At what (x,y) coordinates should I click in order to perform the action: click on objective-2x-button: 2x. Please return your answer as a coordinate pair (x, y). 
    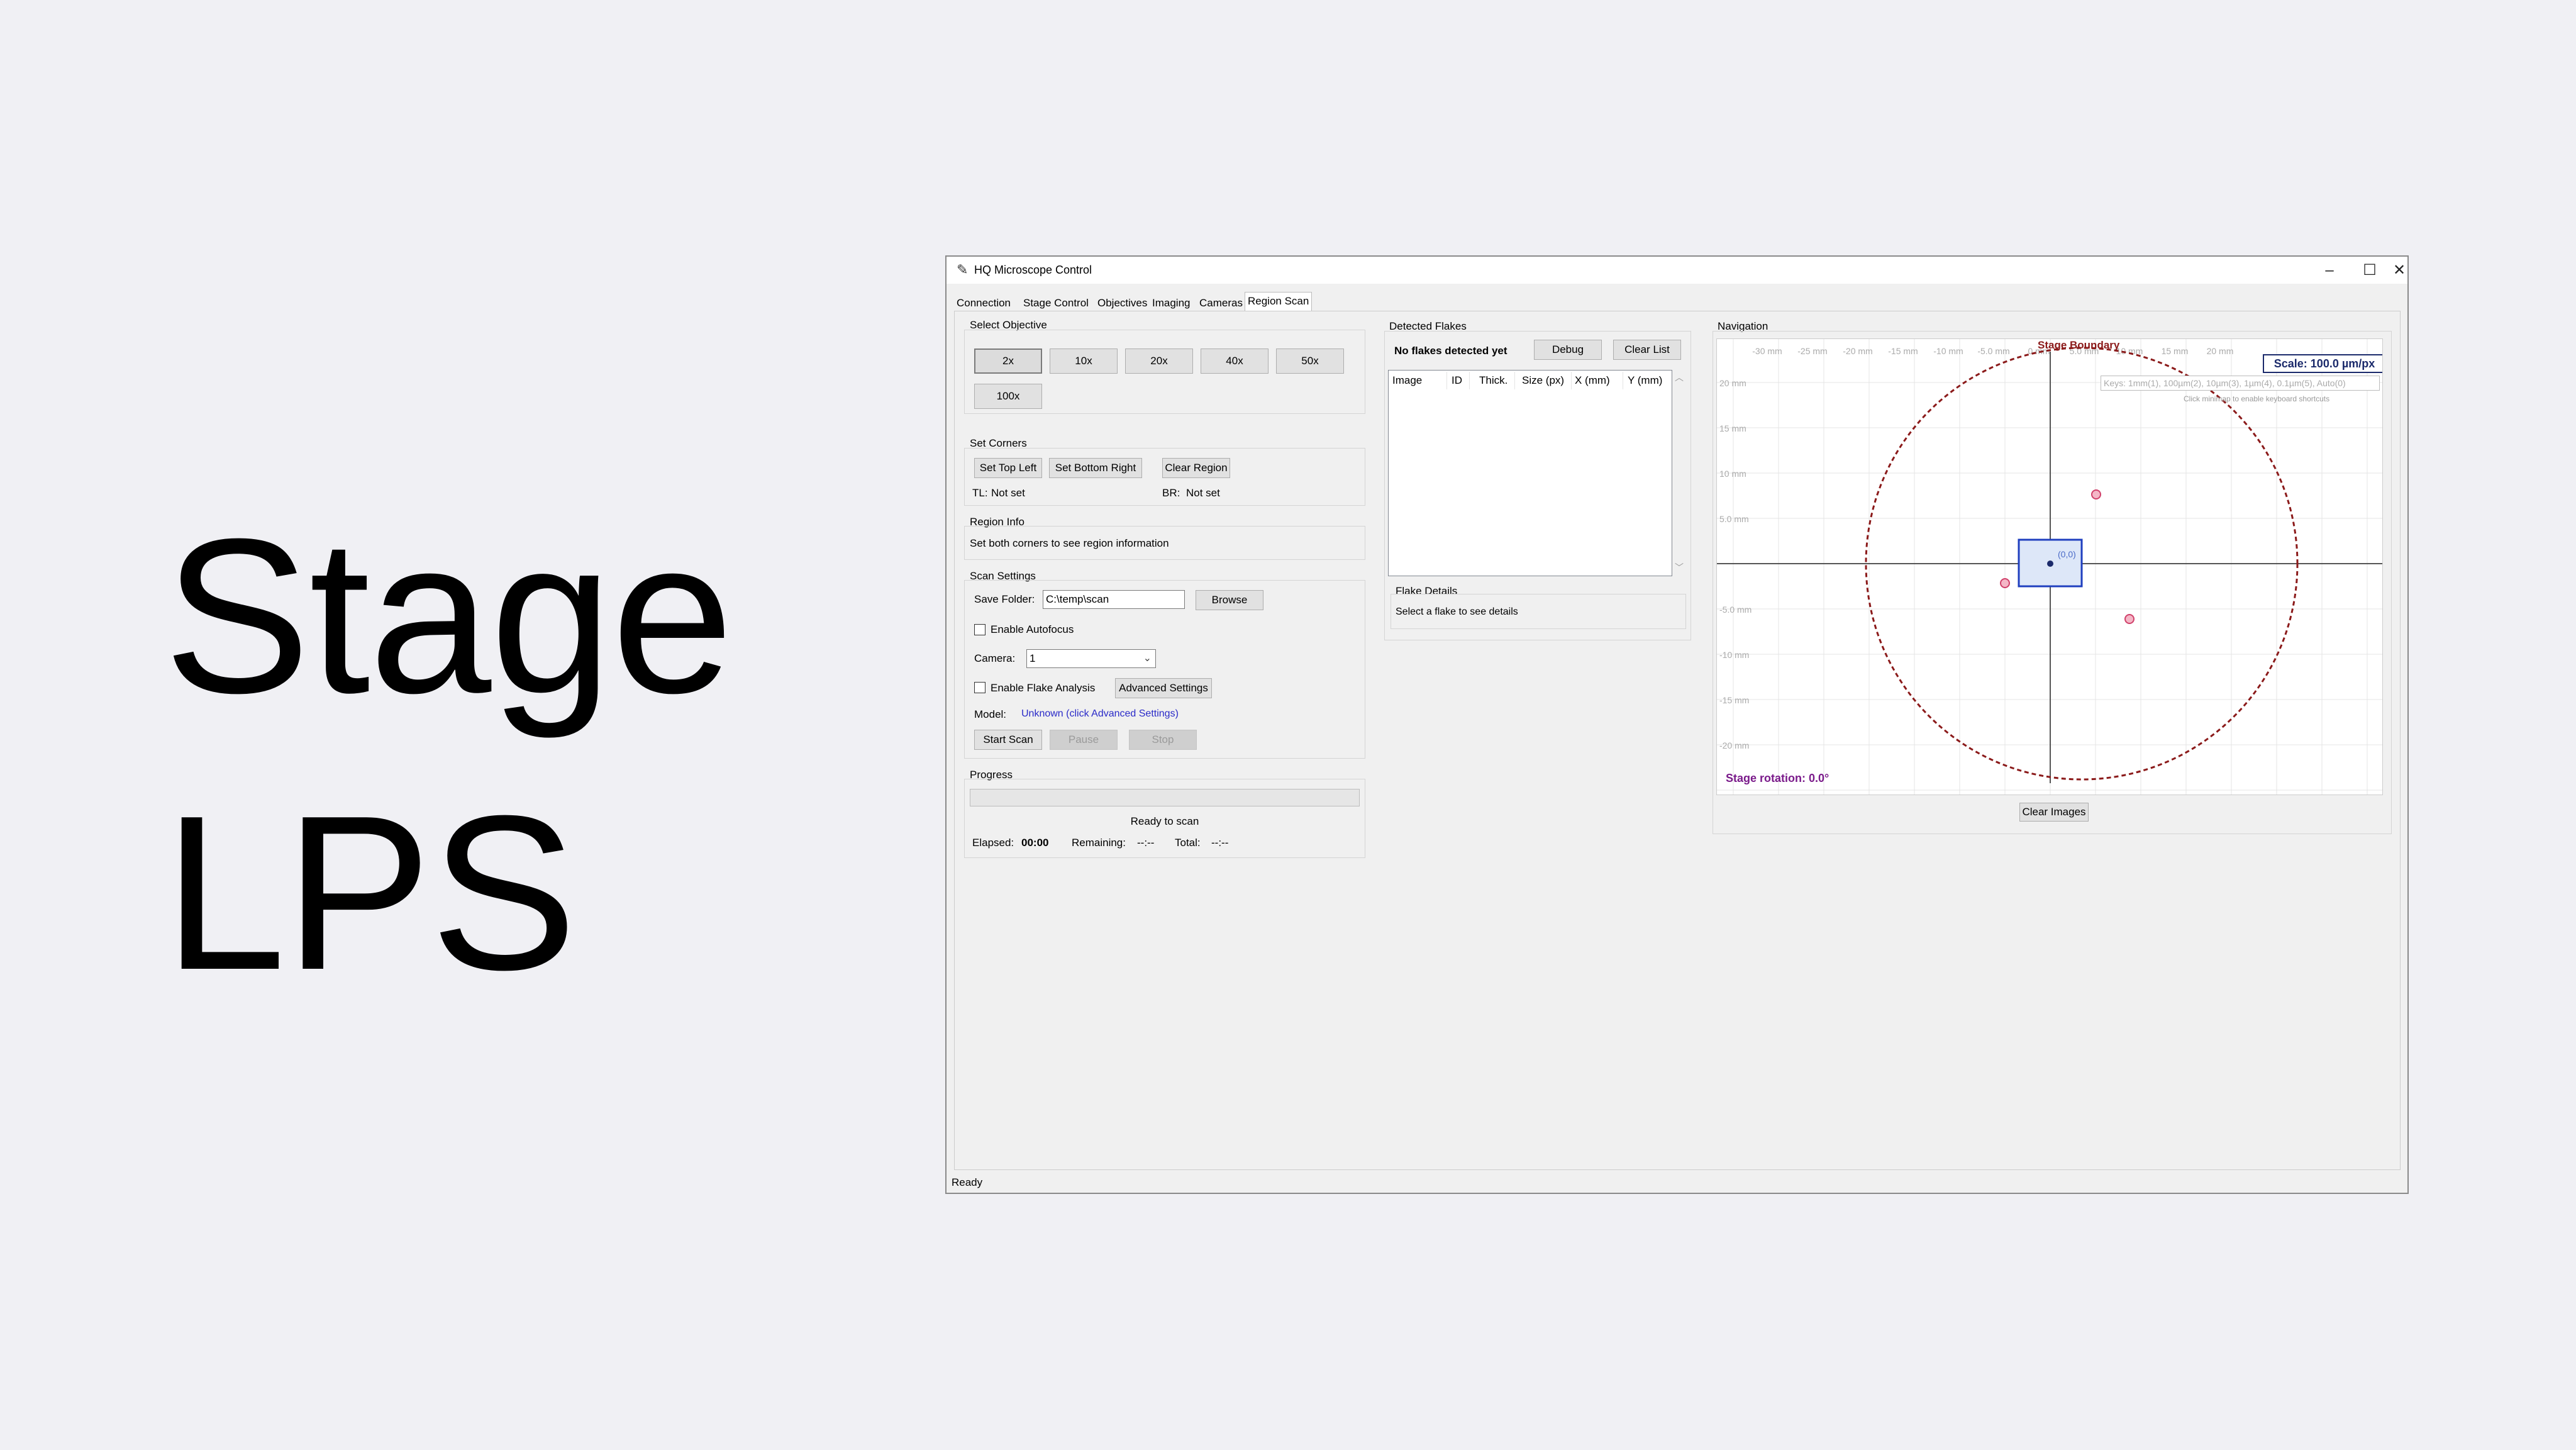
    Looking at the image, I should click on (1008, 361).